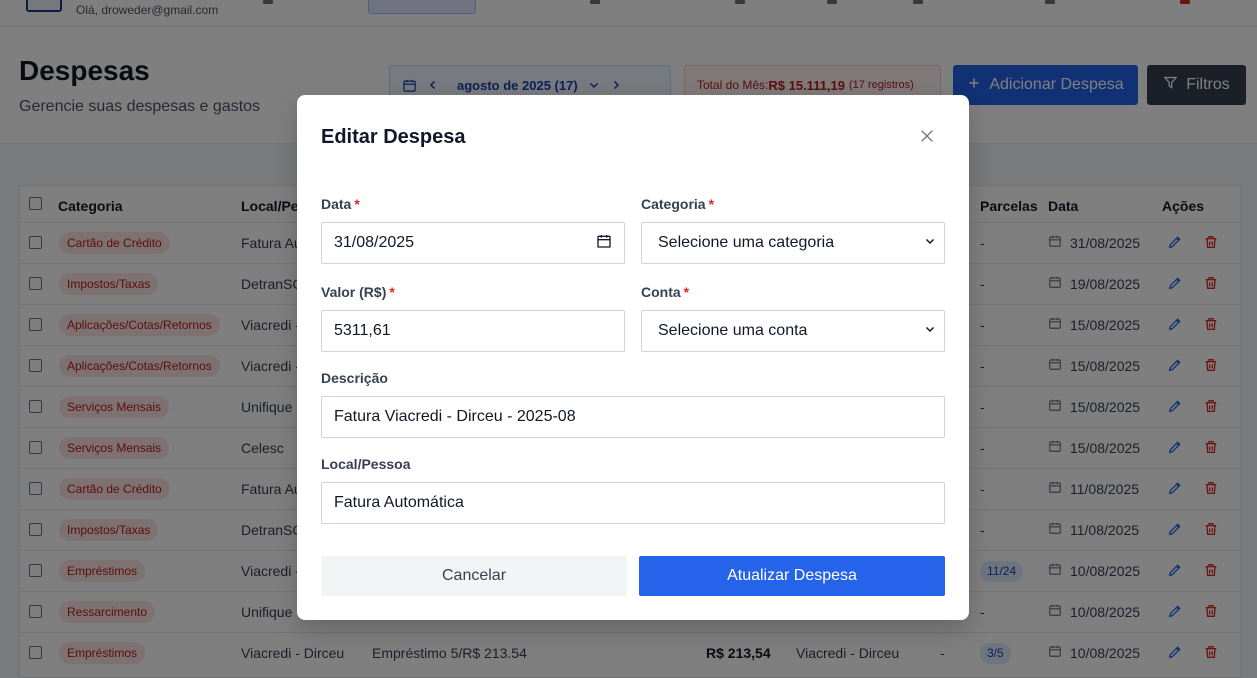 The image size is (1257, 678). Describe the element at coordinates (362, 330) in the screenshot. I see `valor-value: 5311,61` at that location.